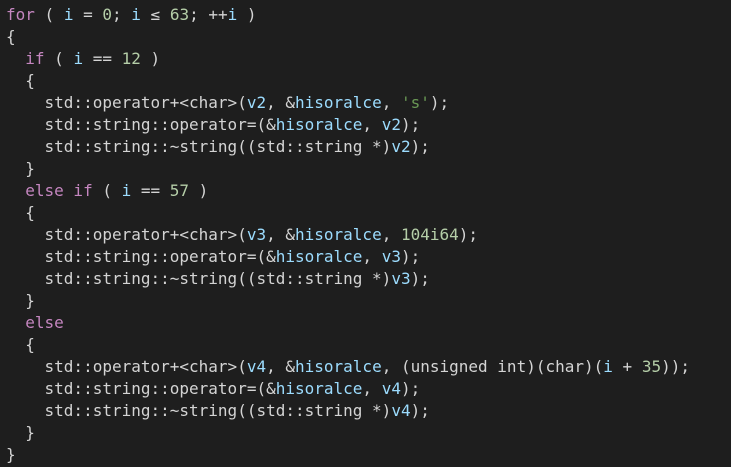 The height and width of the screenshot is (467, 731). I want to click on code-line: std::string::~string((std::string *)v2);, so click(368, 147).